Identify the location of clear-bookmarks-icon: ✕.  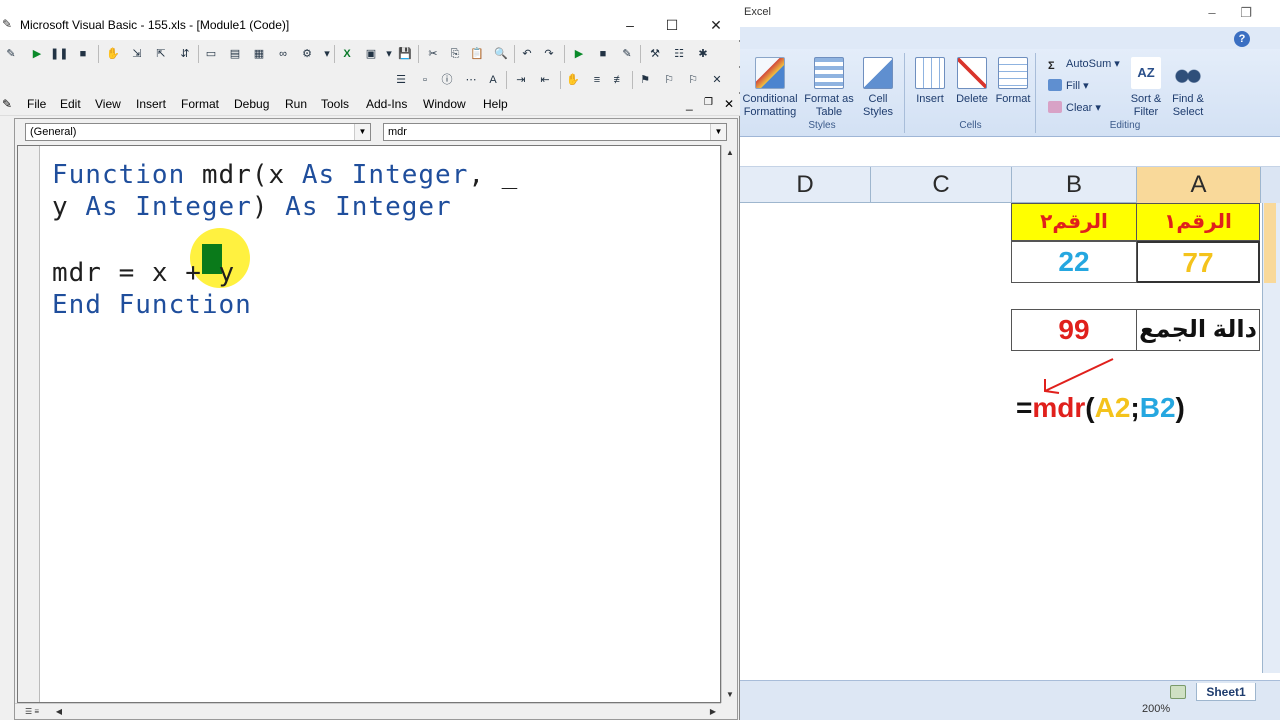
(717, 80).